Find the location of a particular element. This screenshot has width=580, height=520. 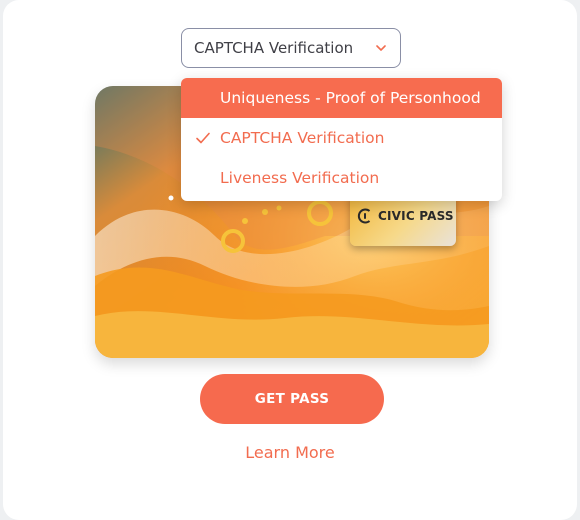

learn-more-link: Learn More is located at coordinates (290, 452).